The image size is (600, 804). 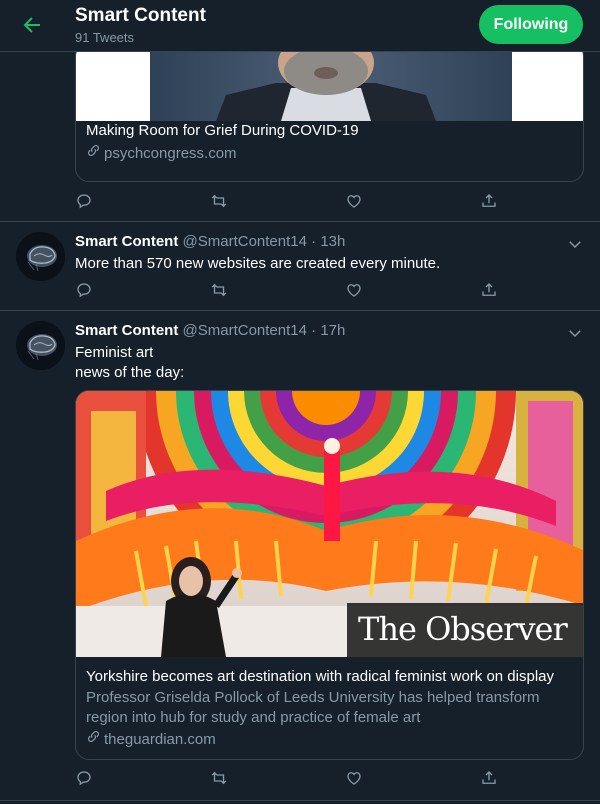 What do you see at coordinates (222, 130) in the screenshot?
I see `card-title: Making Room for Grief During COVID-19` at bounding box center [222, 130].